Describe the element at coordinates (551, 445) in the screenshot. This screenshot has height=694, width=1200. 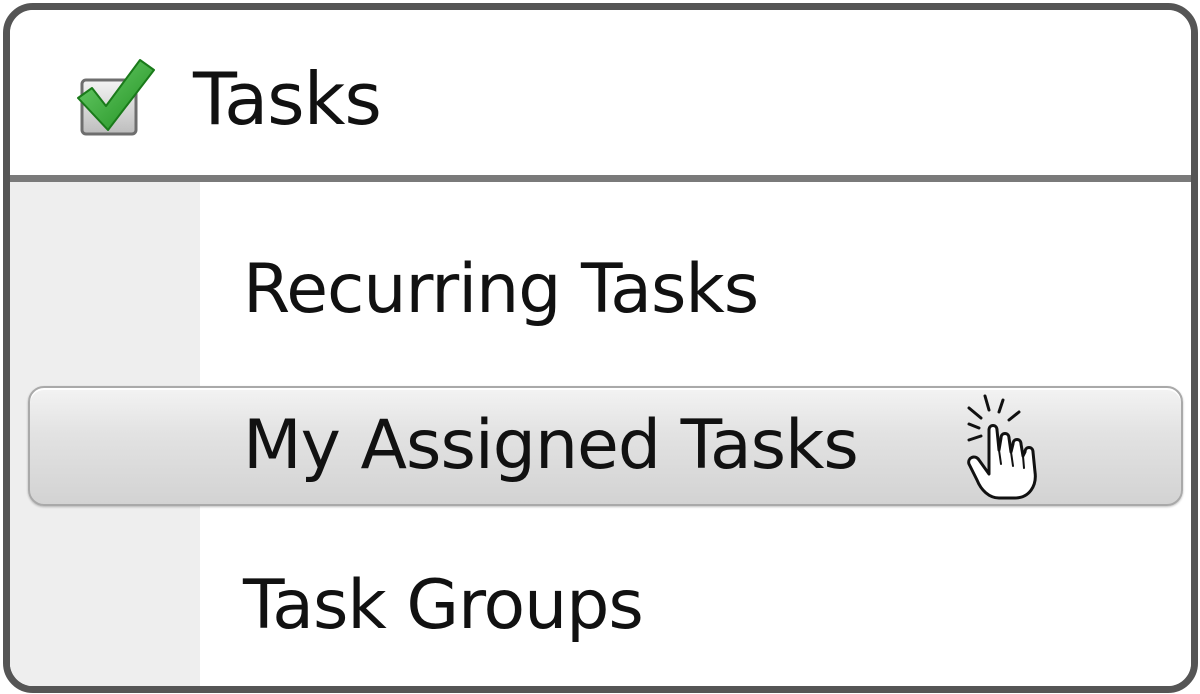
I see `menu-item-label: My Assigned Tasks` at that location.